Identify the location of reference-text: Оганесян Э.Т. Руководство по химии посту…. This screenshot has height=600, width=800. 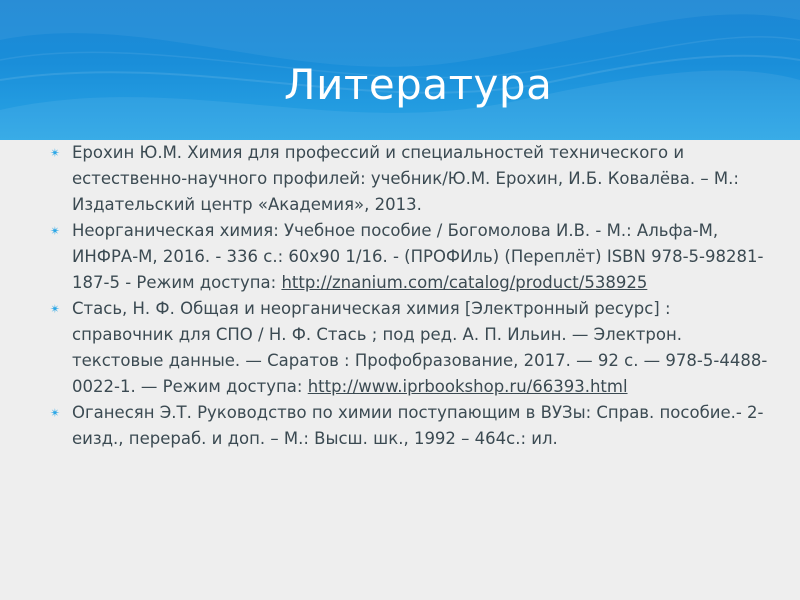
(418, 425).